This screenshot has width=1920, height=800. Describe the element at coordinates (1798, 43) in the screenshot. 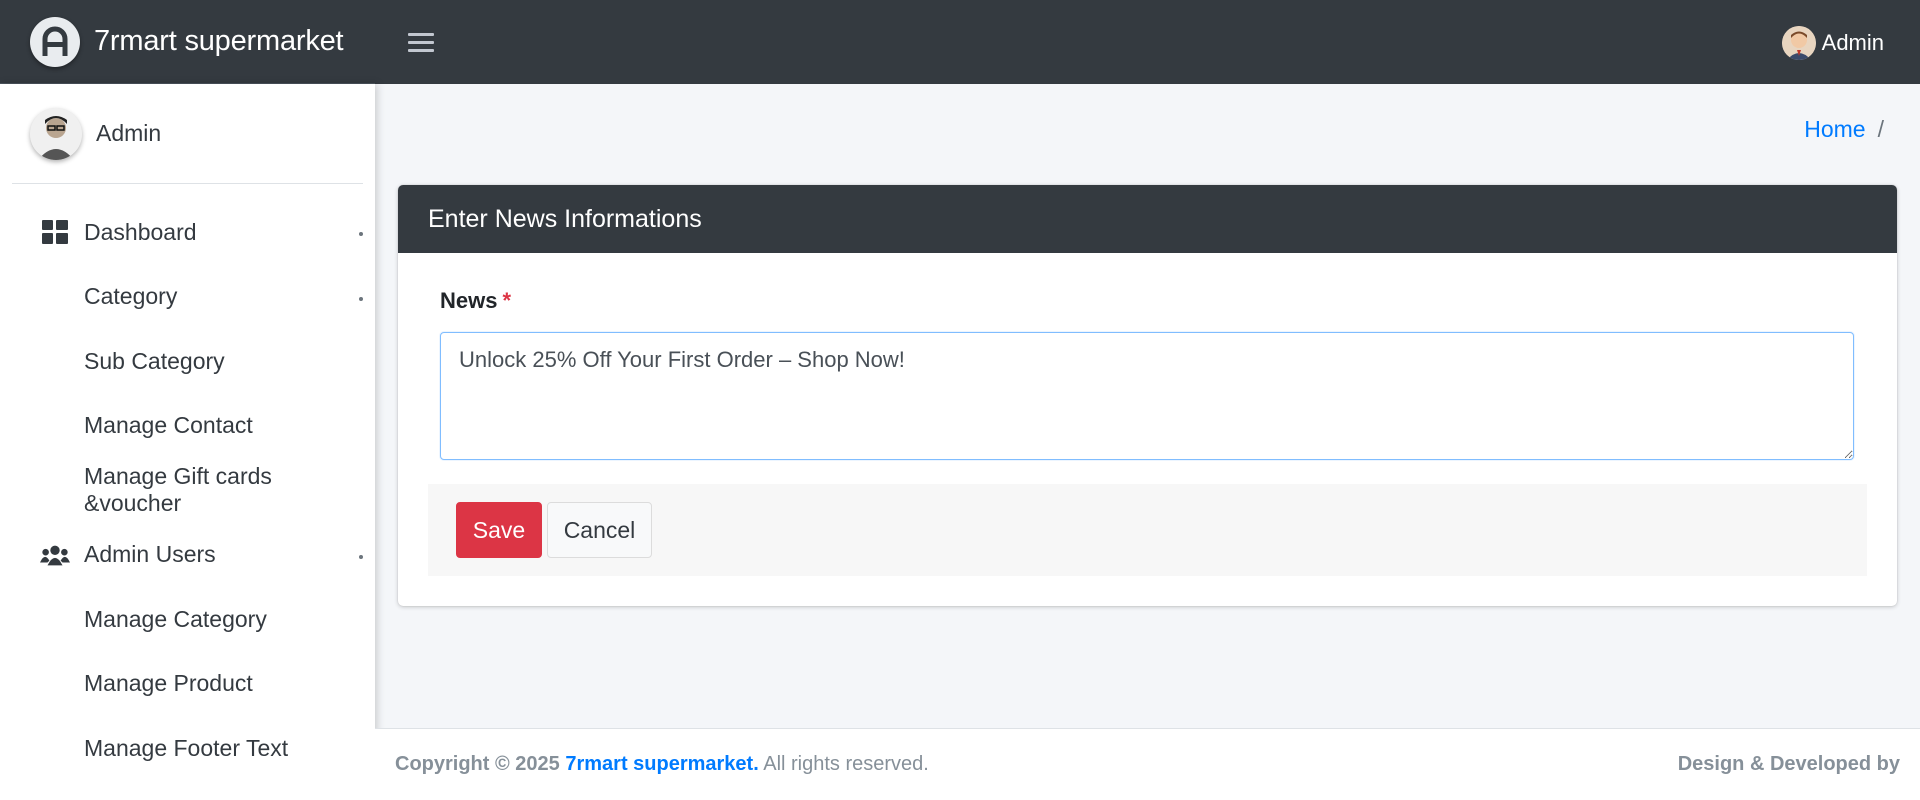

I see `top-user-avatar` at that location.